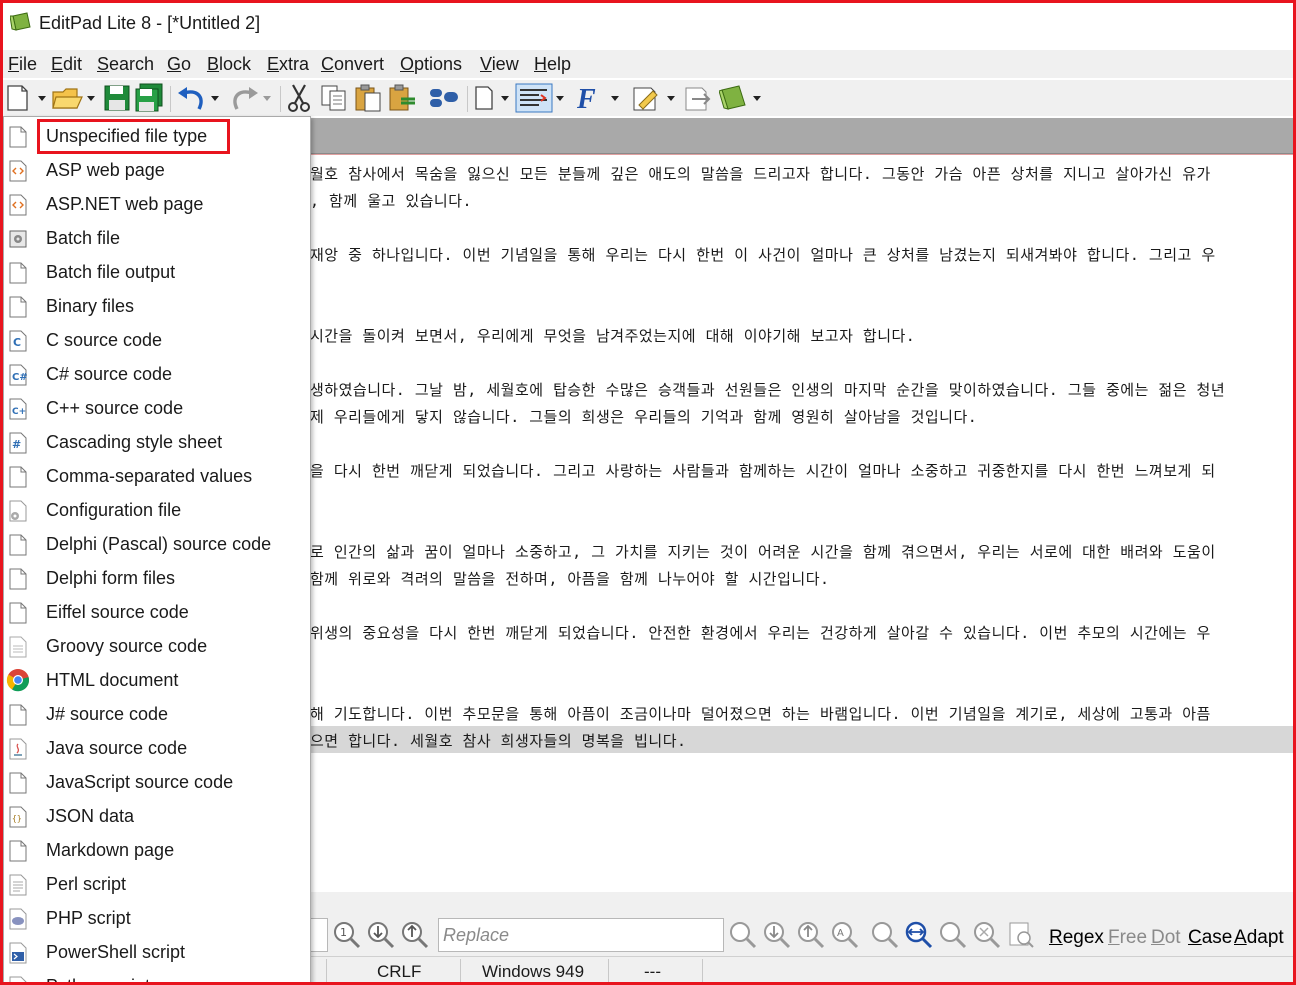  Describe the element at coordinates (157, 238) in the screenshot. I see `file-type-batch: Batch file` at that location.